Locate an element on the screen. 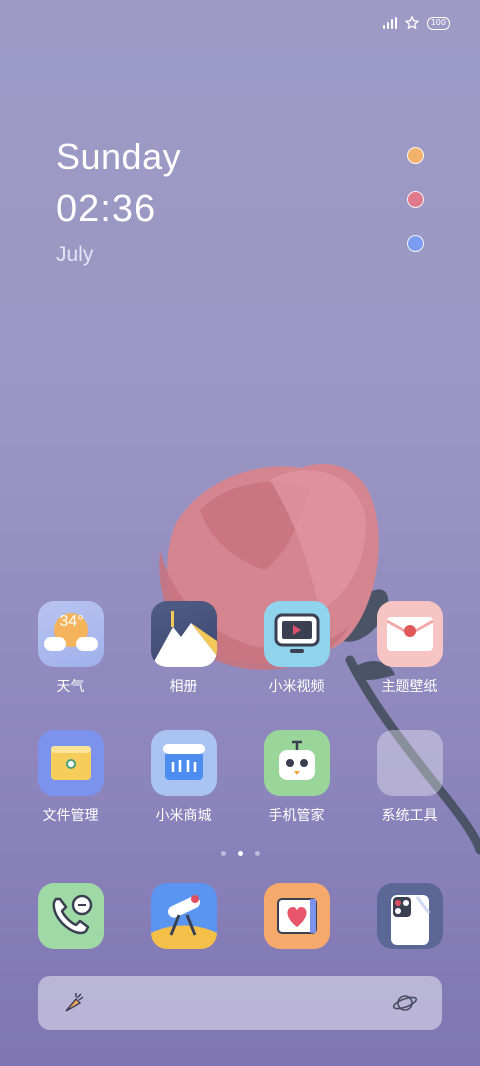  status-bar: 100 is located at coordinates (416, 23).